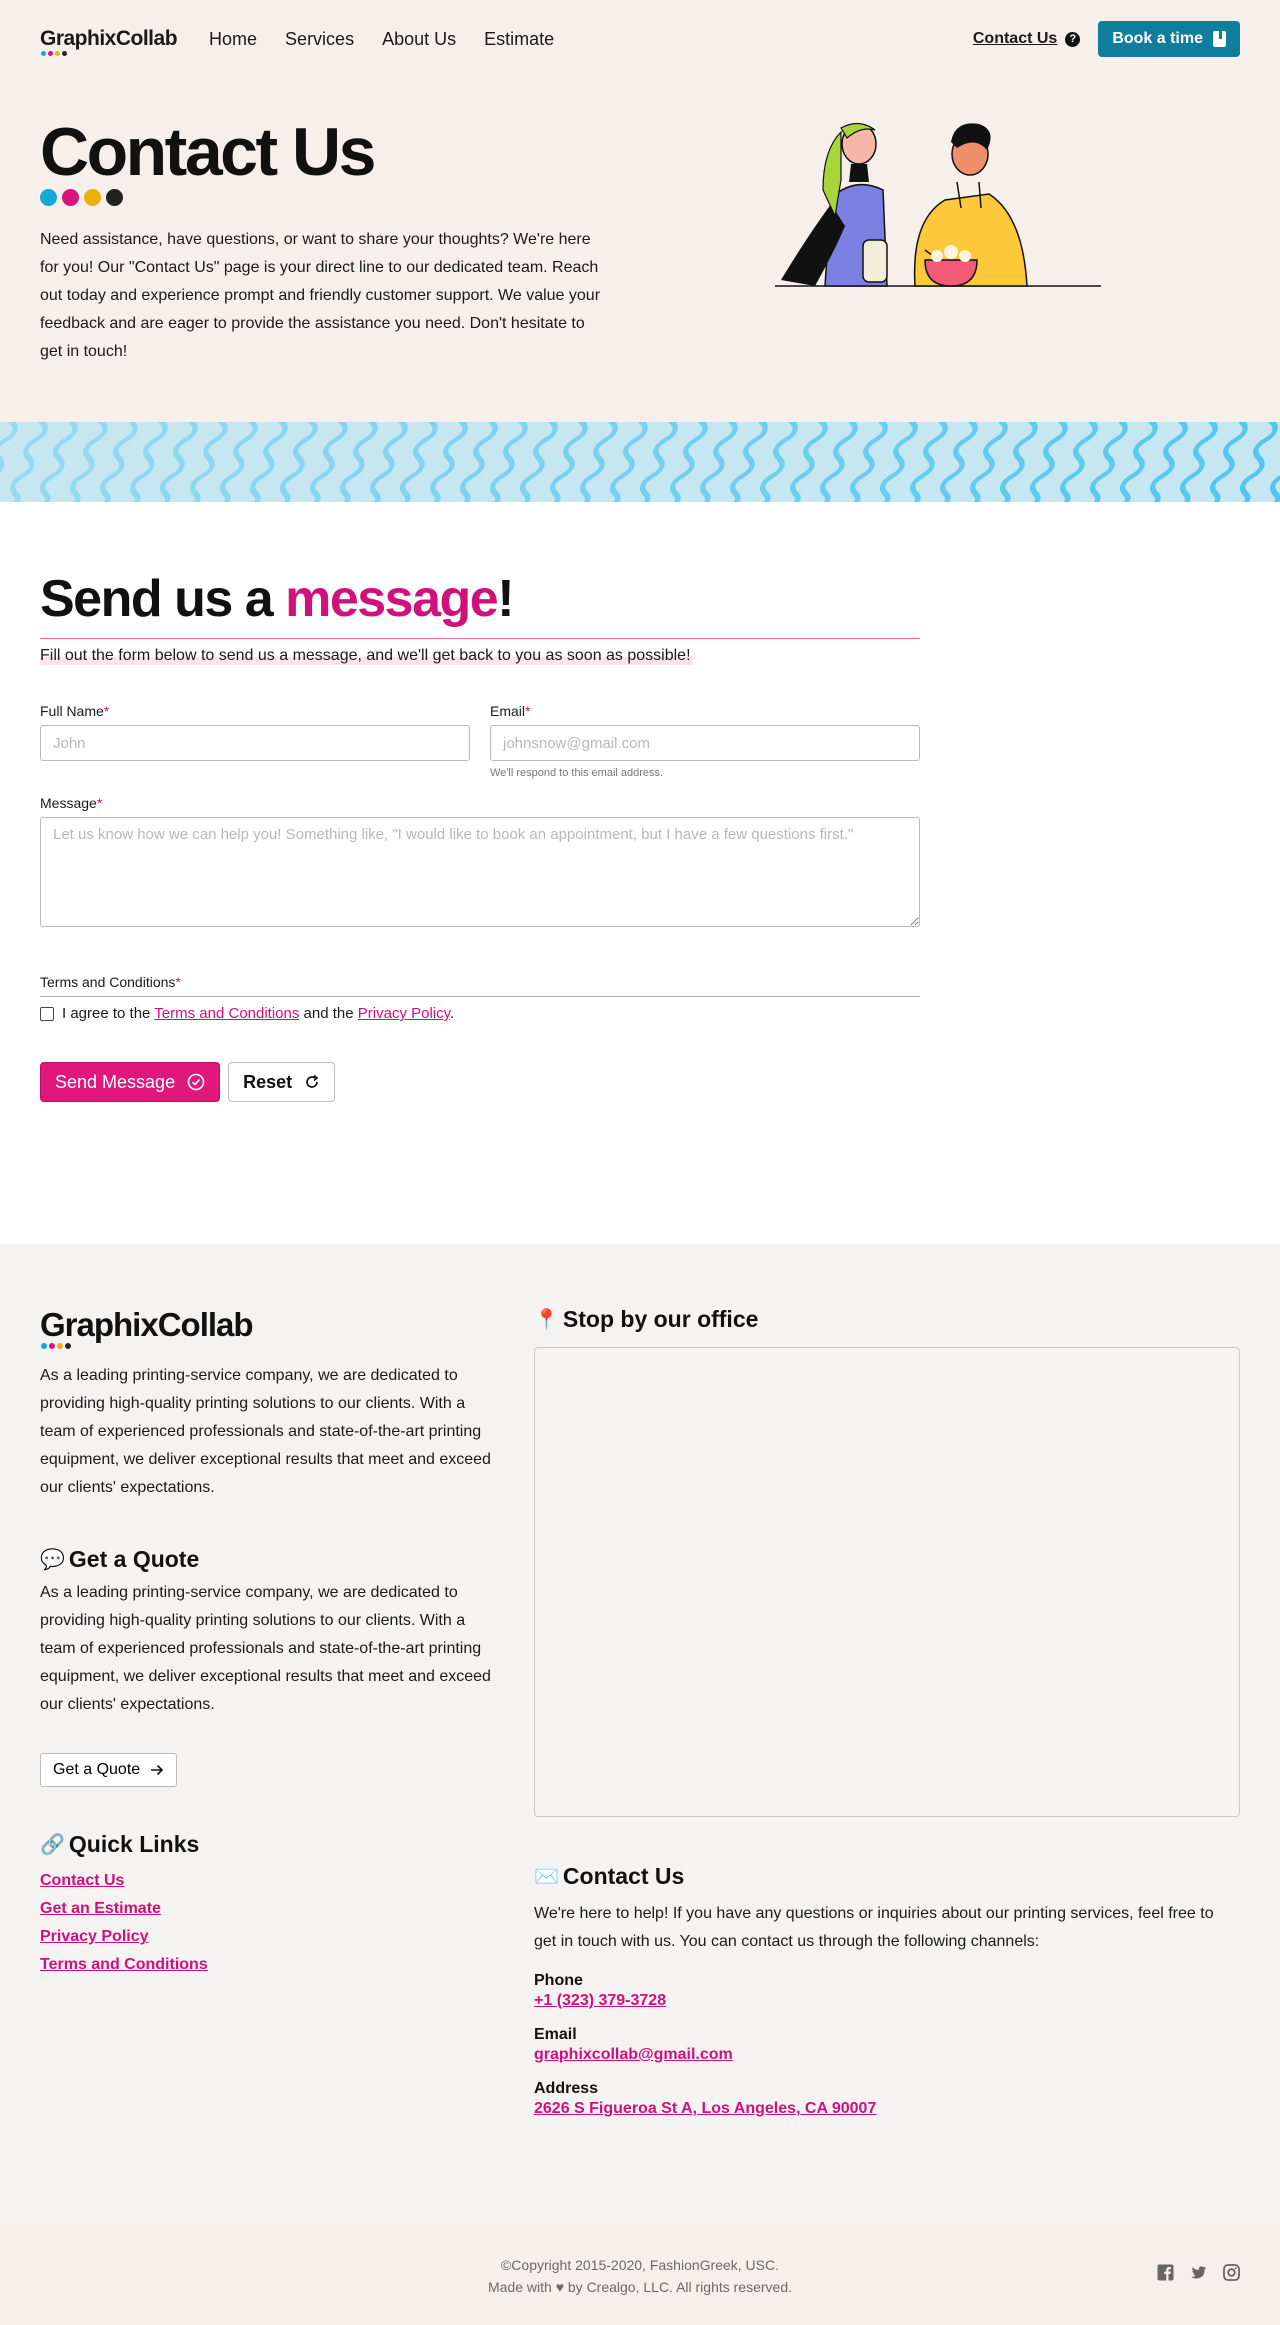  I want to click on page-title: Contact Us, so click(208, 152).